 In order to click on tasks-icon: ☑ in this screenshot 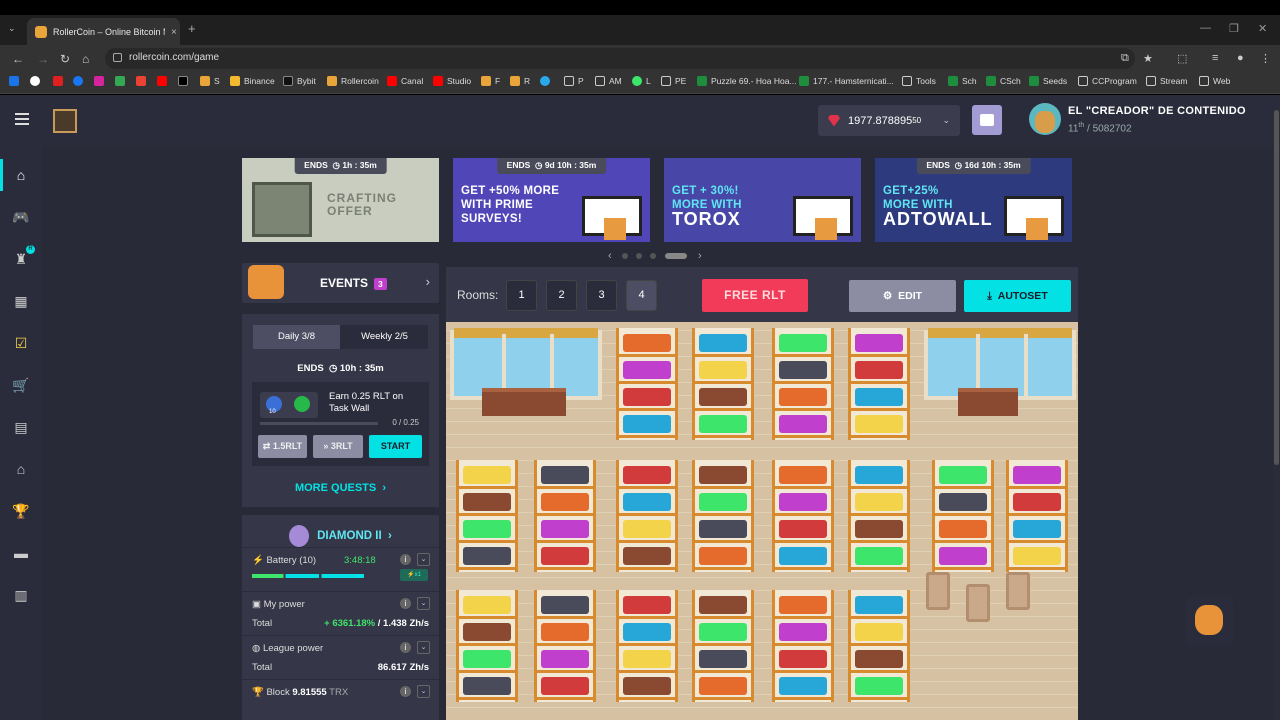, I will do `click(21, 343)`.